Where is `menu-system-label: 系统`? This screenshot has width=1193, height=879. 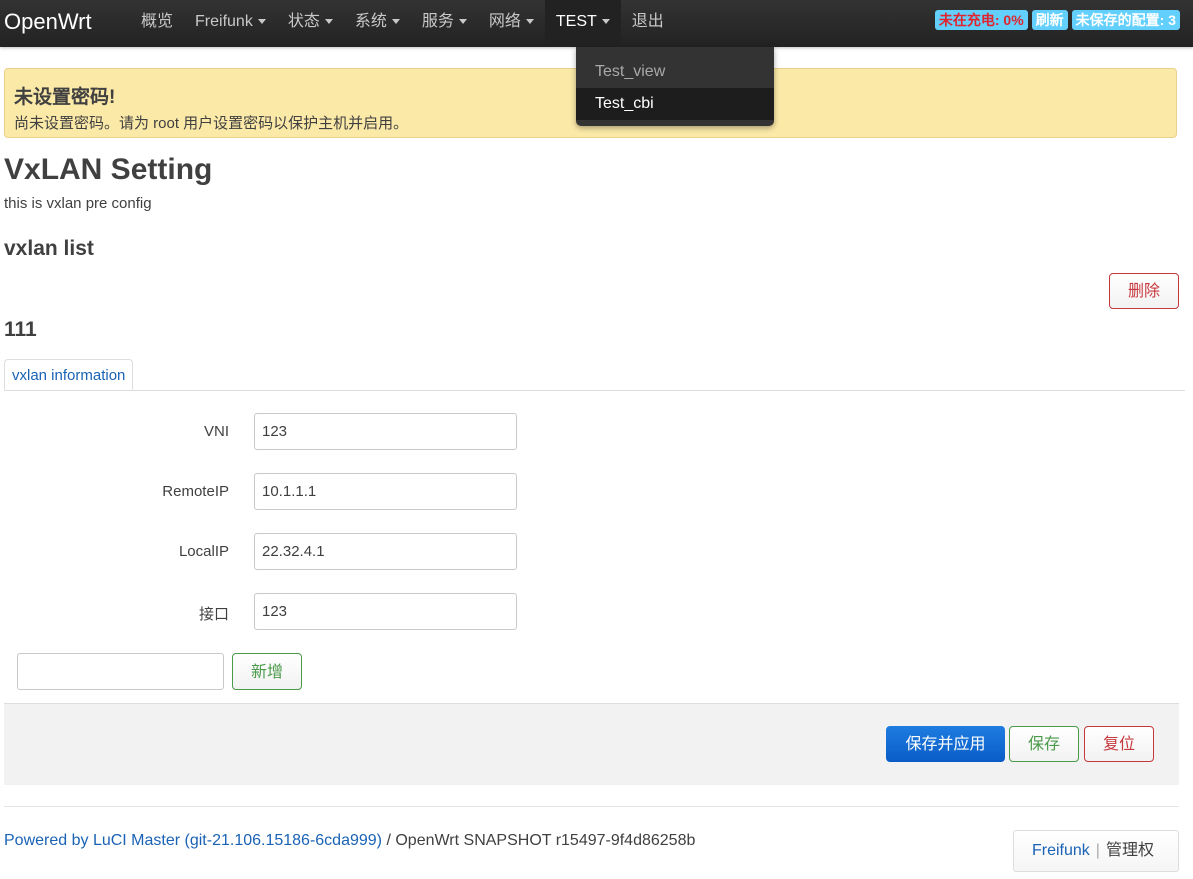
menu-system-label: 系统 is located at coordinates (370, 21).